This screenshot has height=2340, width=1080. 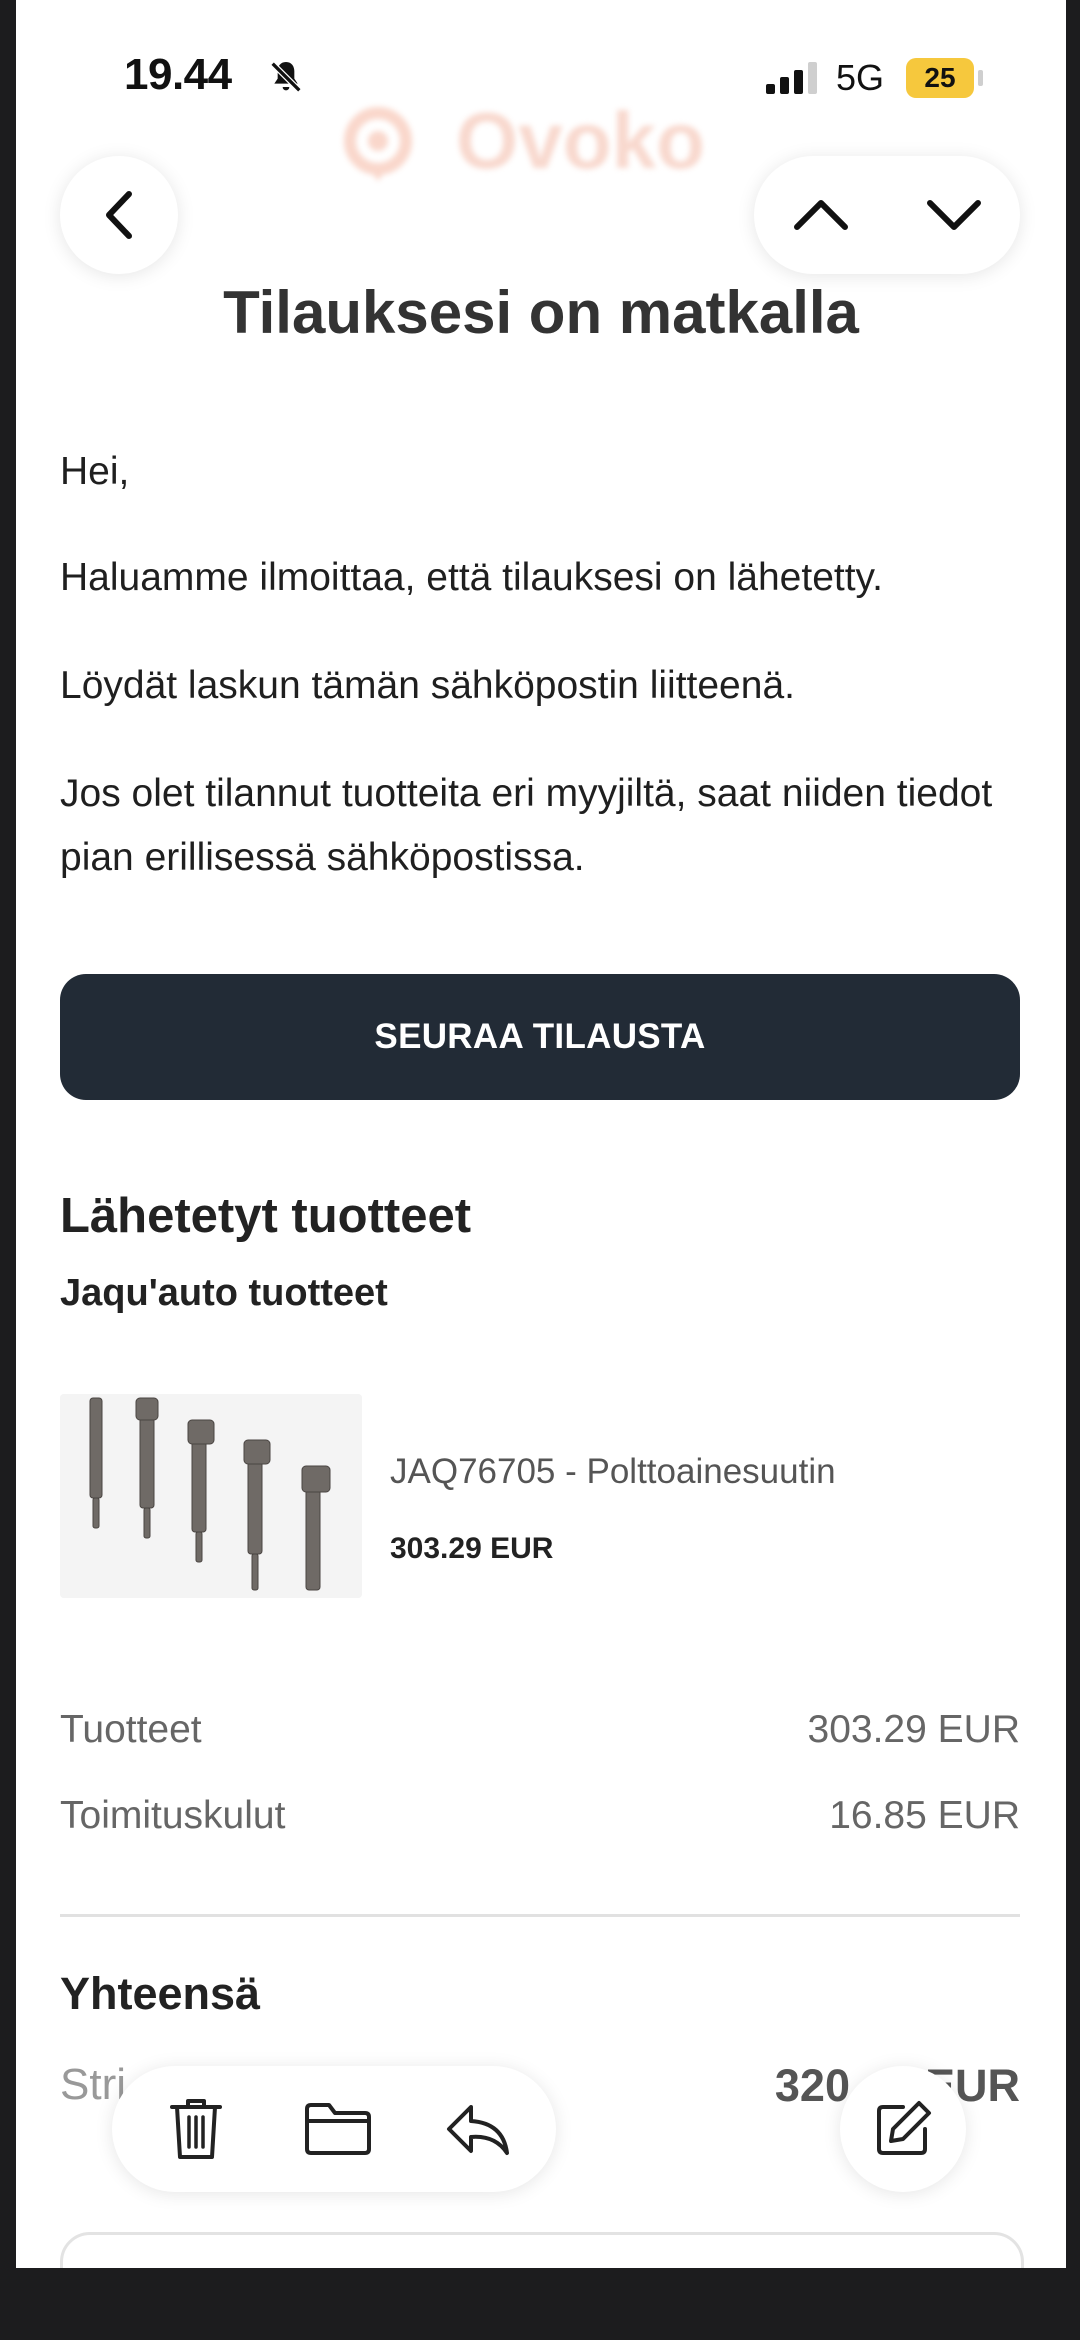 I want to click on content-card, so click(x=542, y=2250).